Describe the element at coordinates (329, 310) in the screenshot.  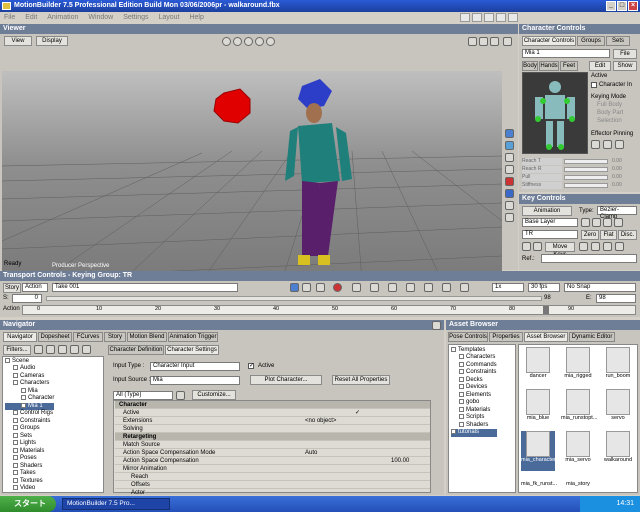
I see `timeline: 0 10 20 30 40 50 60 70 80 90` at that location.